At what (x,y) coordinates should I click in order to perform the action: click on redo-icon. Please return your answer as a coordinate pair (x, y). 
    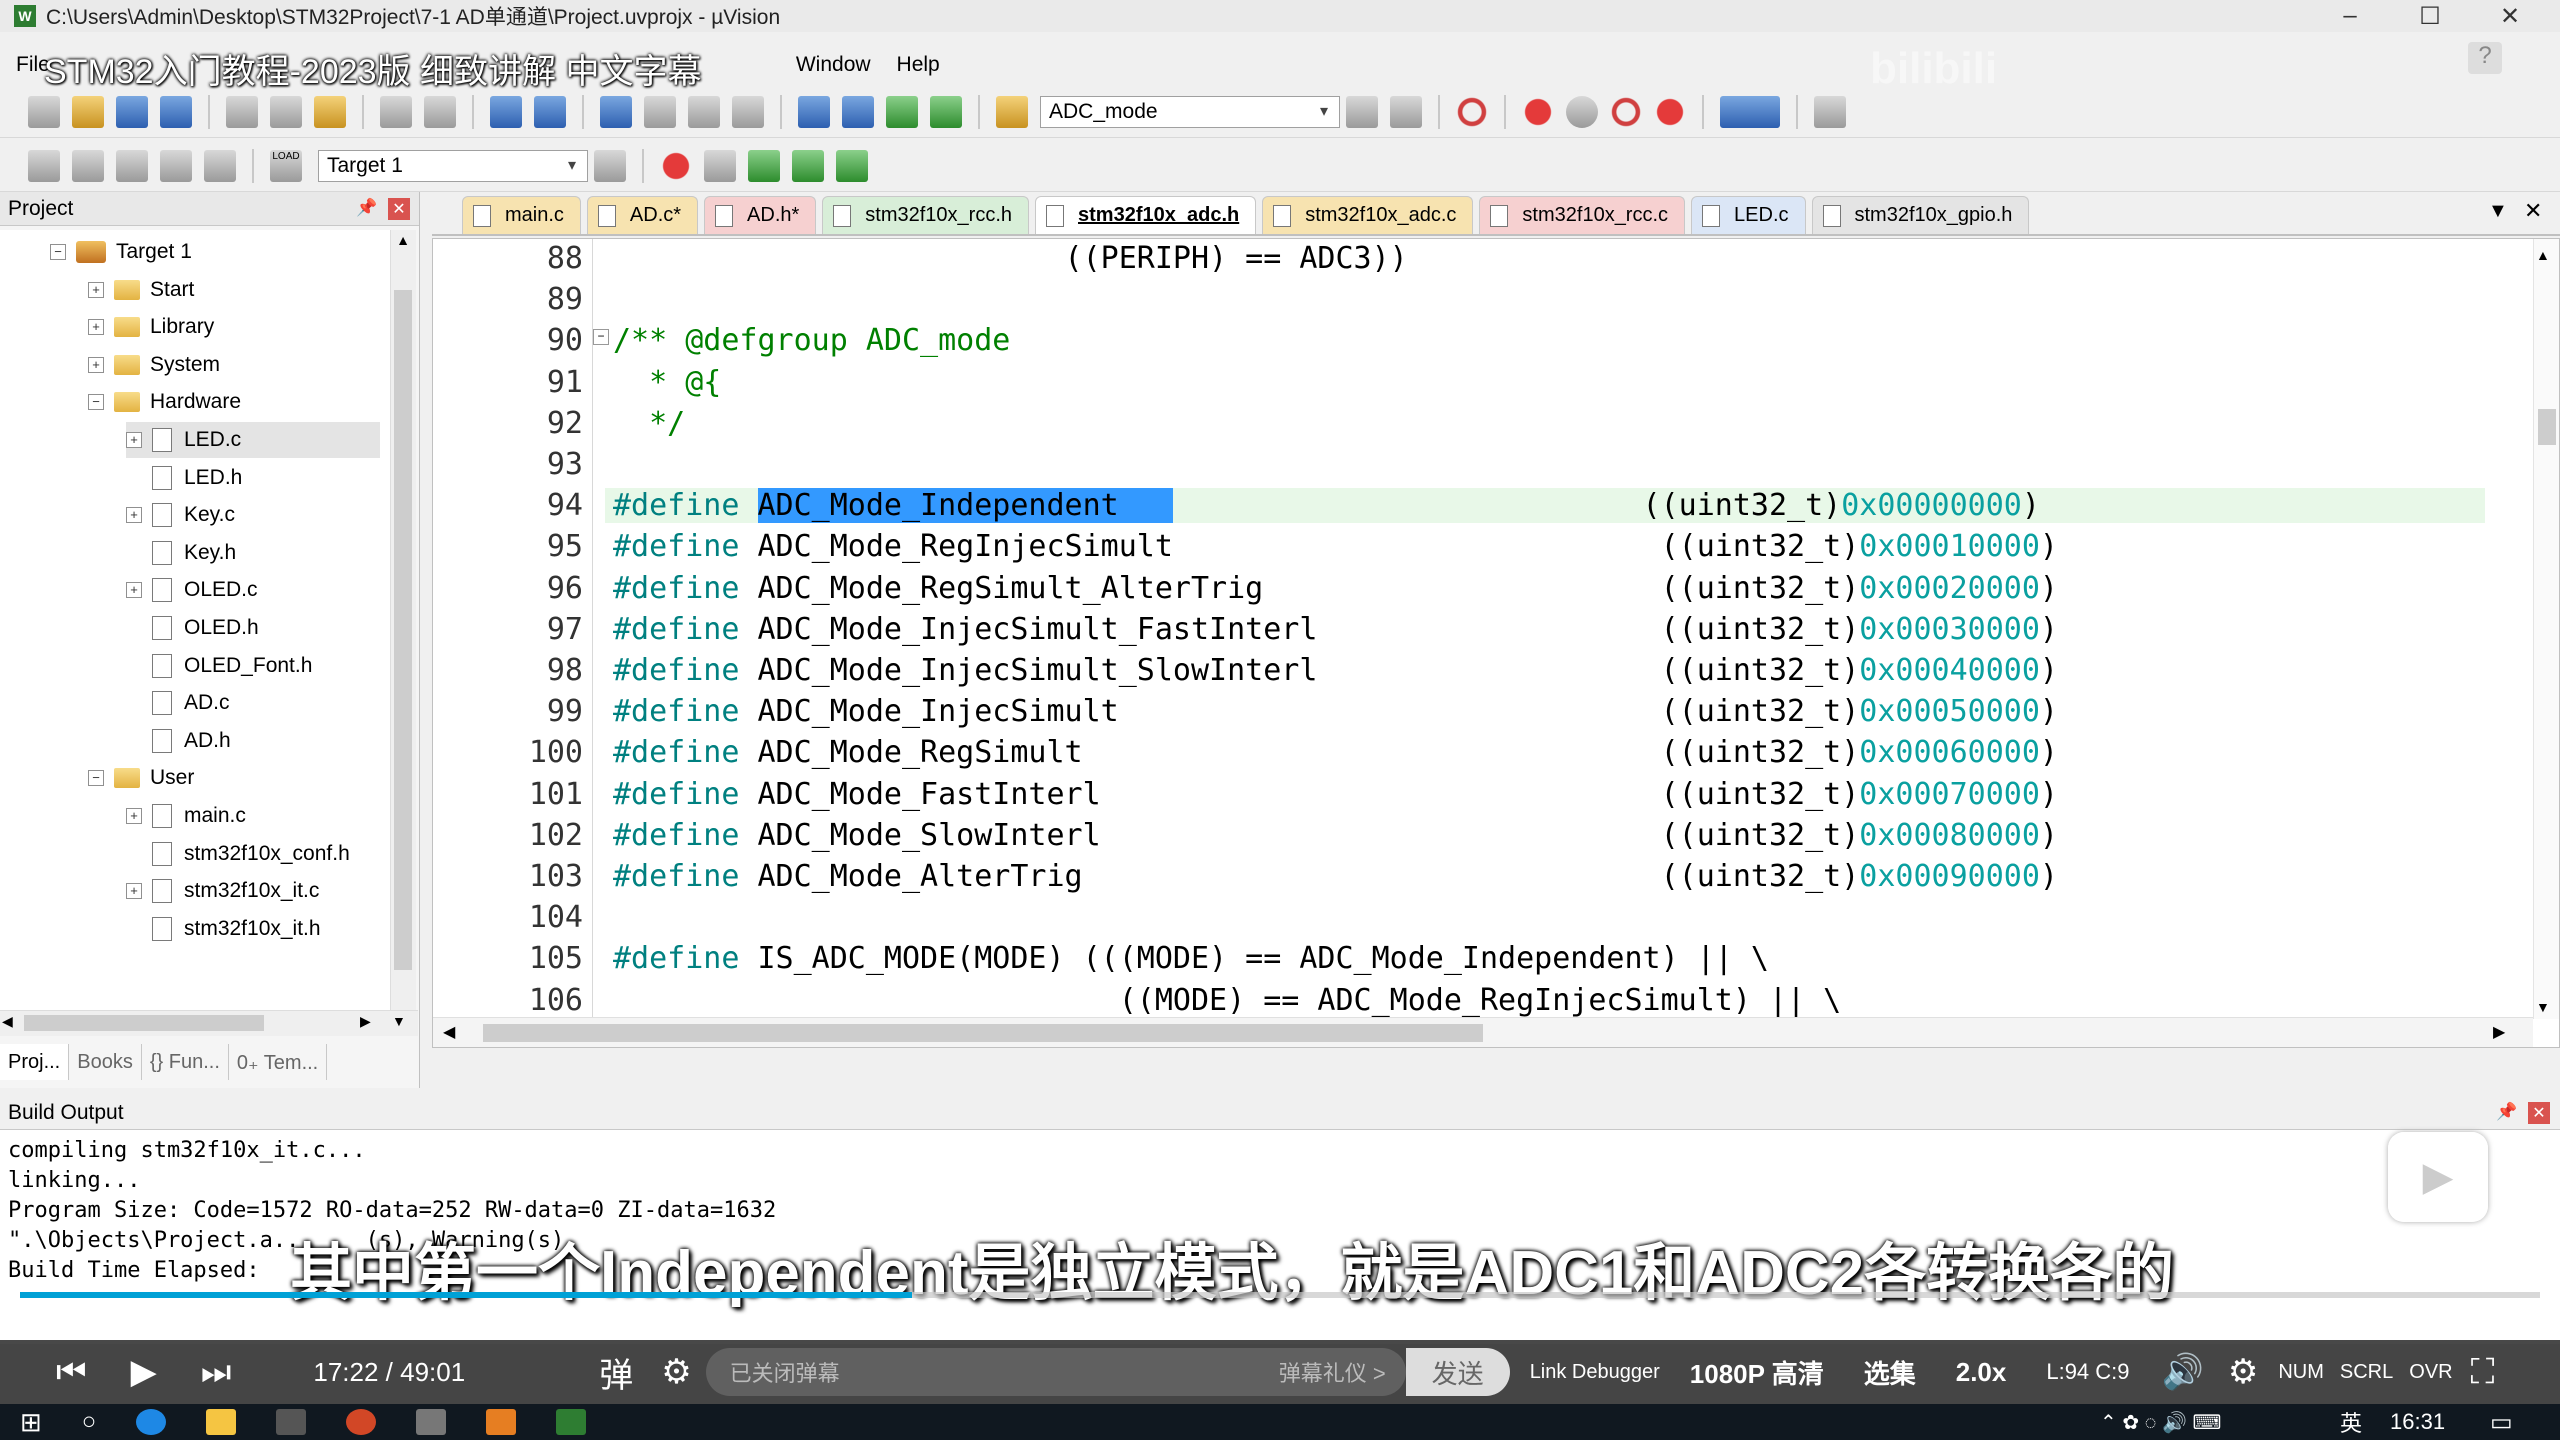
    Looking at the image, I should click on (440, 111).